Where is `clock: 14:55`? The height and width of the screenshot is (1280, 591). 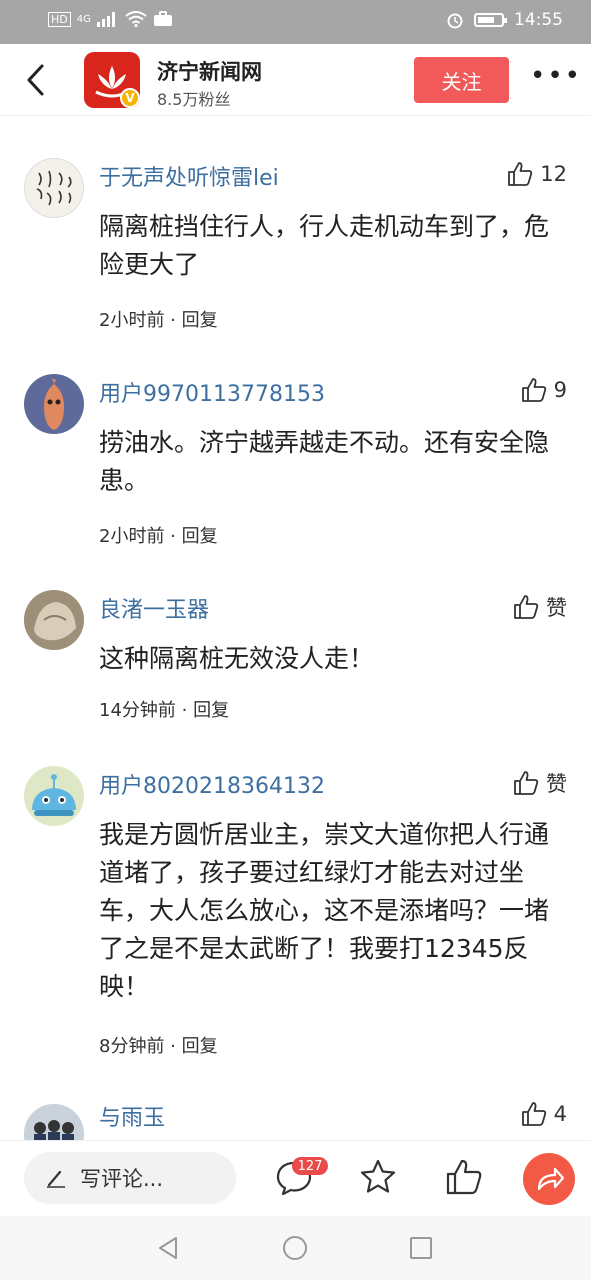
clock: 14:55 is located at coordinates (538, 20).